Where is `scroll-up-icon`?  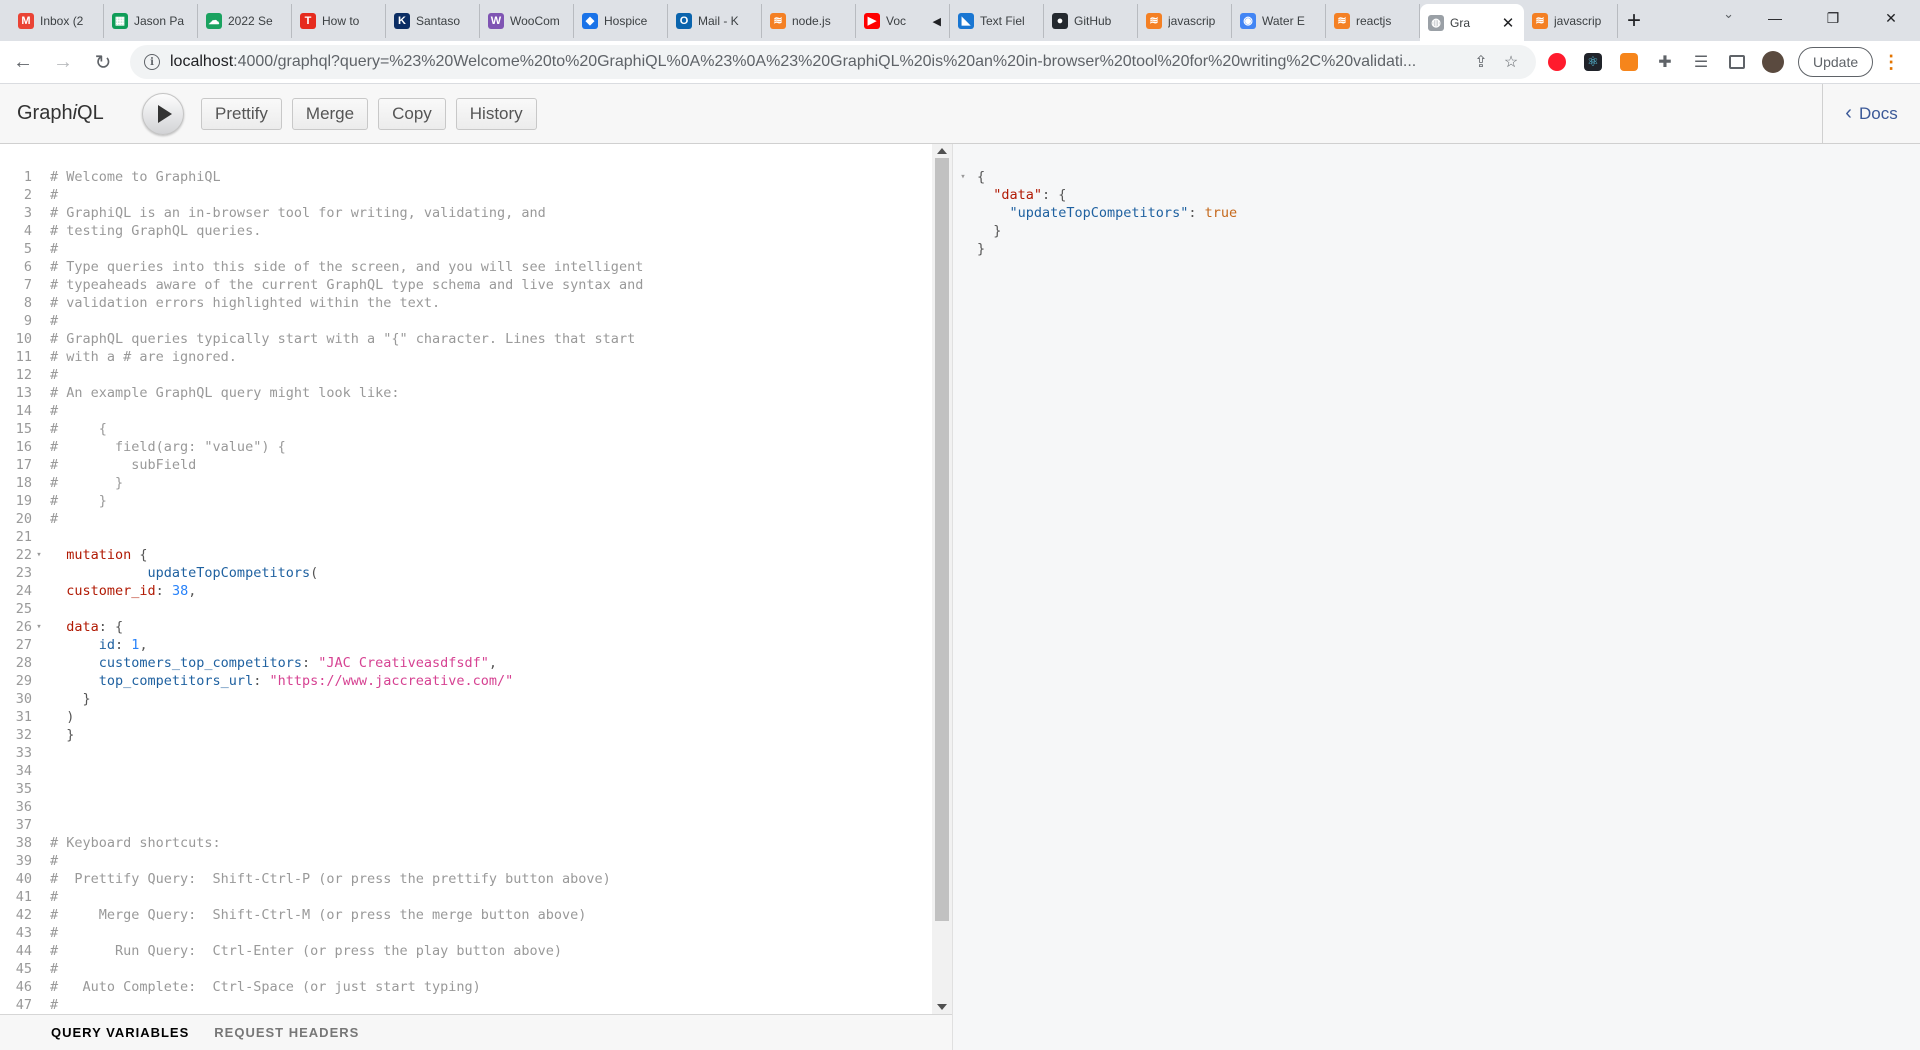 scroll-up-icon is located at coordinates (942, 151).